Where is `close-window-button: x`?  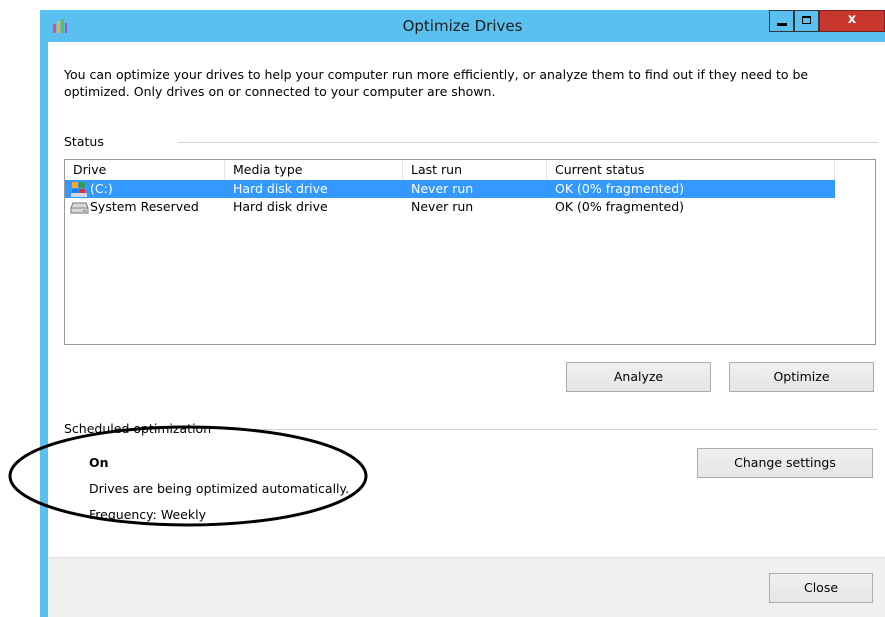
close-window-button: x is located at coordinates (852, 21).